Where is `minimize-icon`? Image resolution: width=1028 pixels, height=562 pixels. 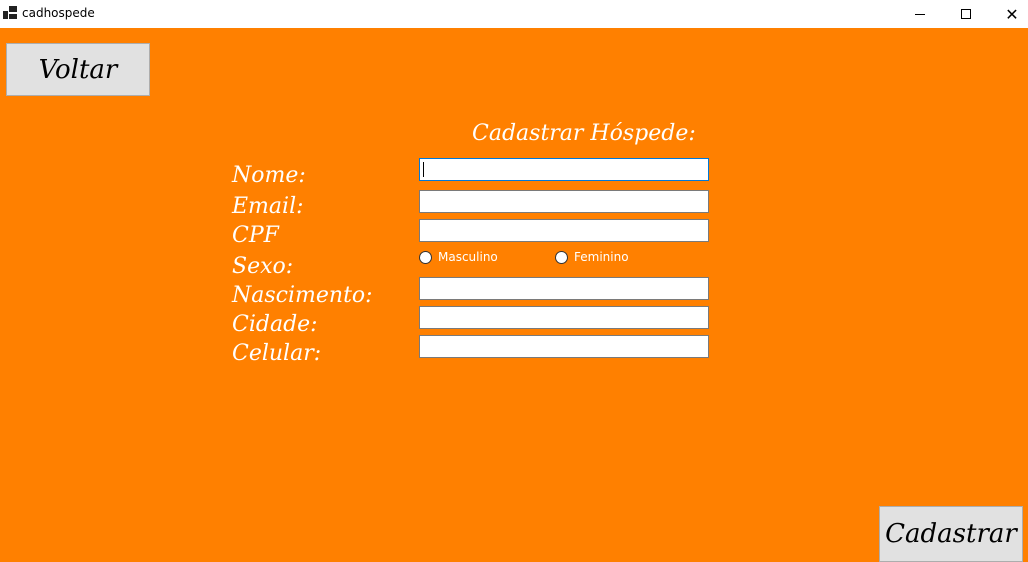 minimize-icon is located at coordinates (920, 14).